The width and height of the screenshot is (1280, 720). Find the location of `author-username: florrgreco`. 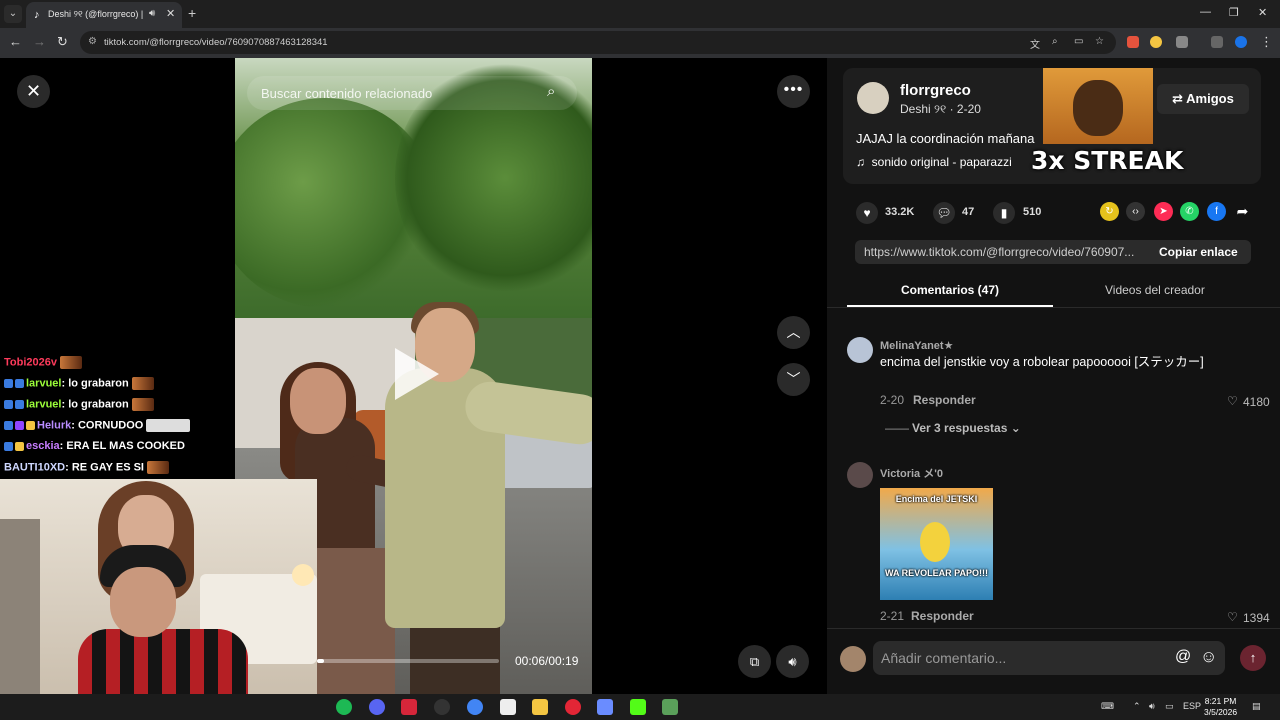

author-username: florrgreco is located at coordinates (935, 90).